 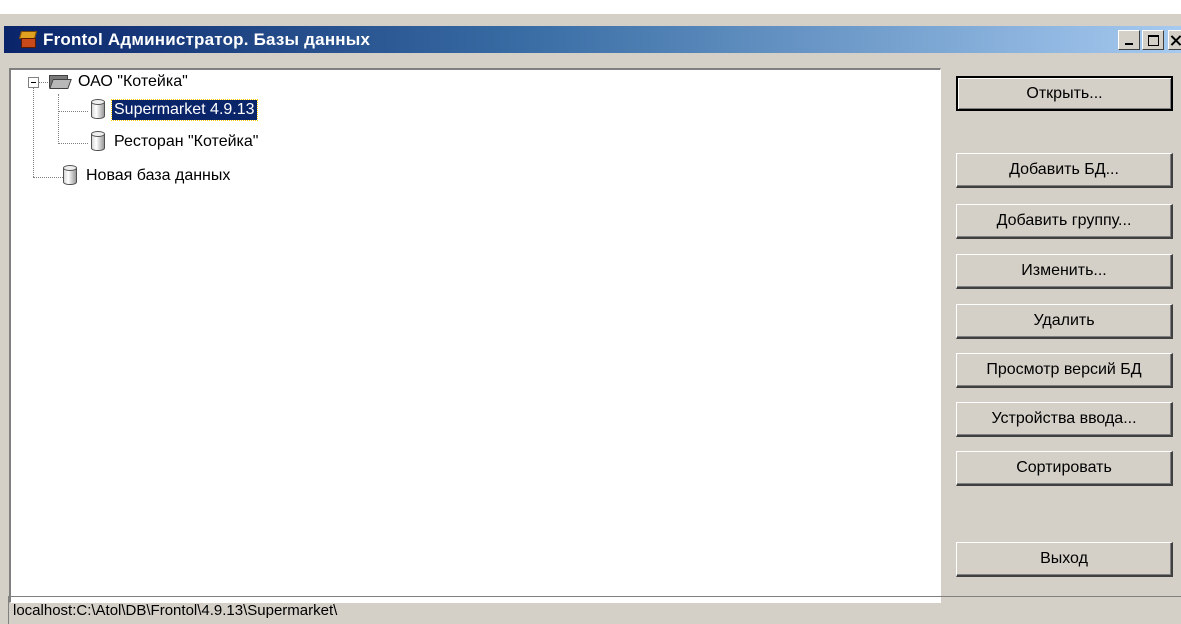 I want to click on exit-button: Выход, so click(x=1064, y=559).